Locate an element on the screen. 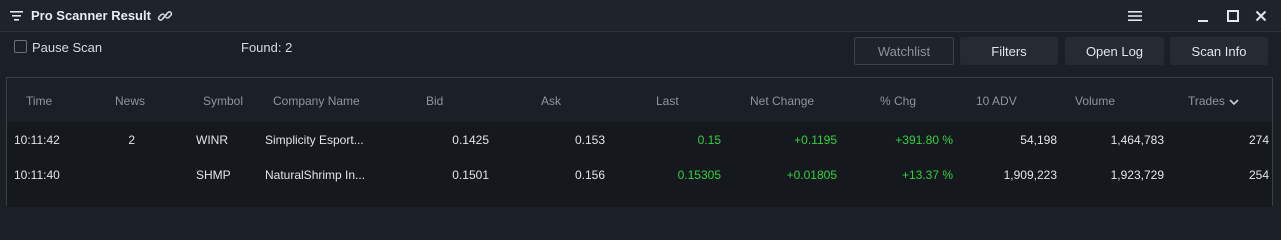 The image size is (1281, 240). maximize-icon is located at coordinates (1233, 16).